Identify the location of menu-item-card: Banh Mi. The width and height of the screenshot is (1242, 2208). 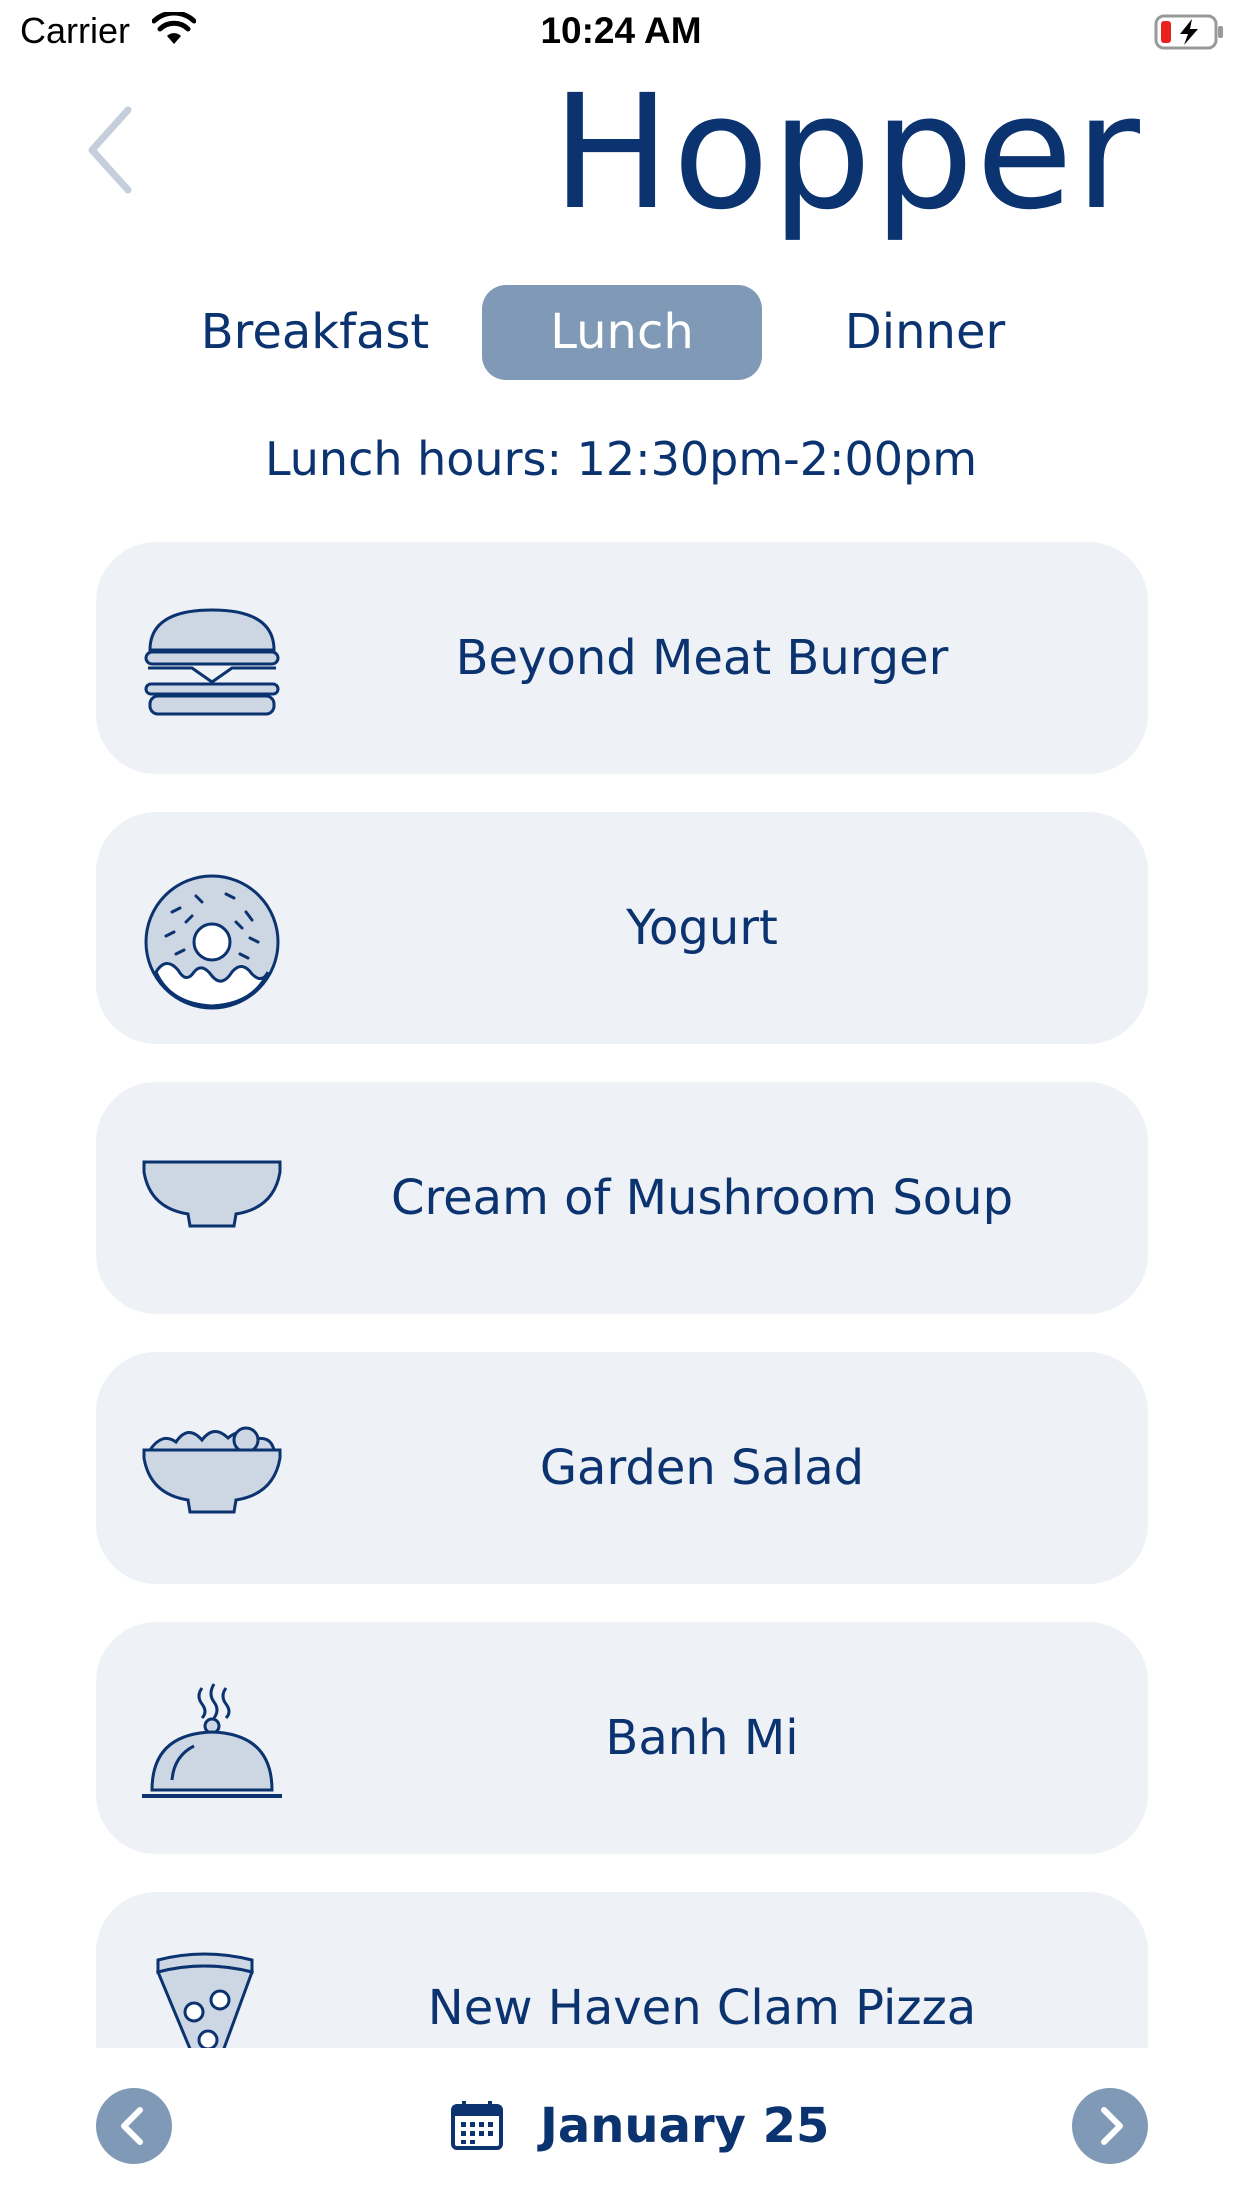
(622, 1738).